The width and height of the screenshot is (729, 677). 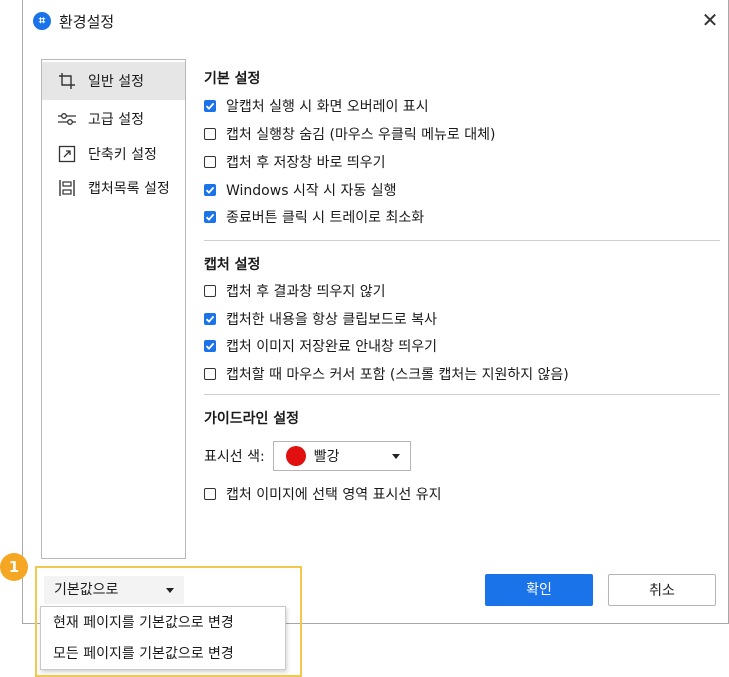 What do you see at coordinates (331, 320) in the screenshot?
I see `option-label: 캡처한 내용을 항상 클립보드로 복사` at bounding box center [331, 320].